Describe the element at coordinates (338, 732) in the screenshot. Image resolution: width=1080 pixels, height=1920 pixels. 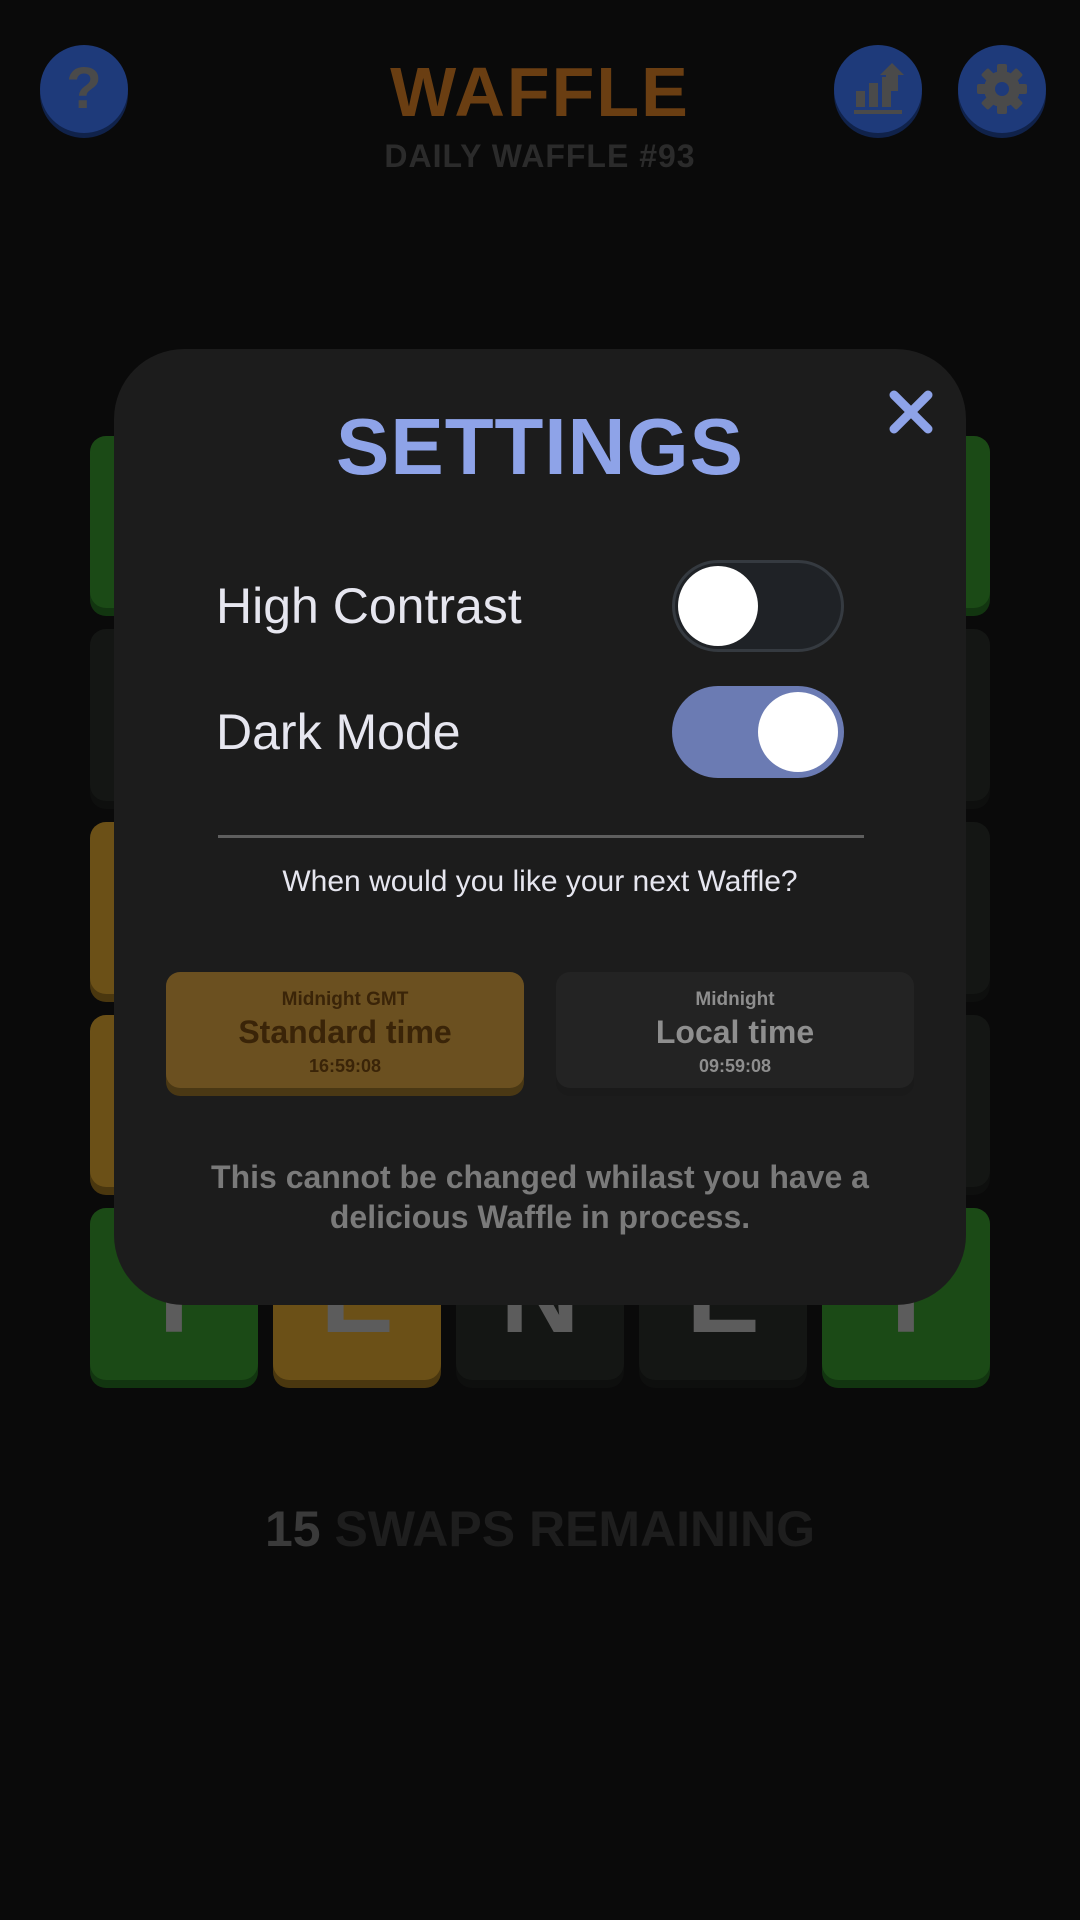
I see `dark-mode-label: Dark Mode` at that location.